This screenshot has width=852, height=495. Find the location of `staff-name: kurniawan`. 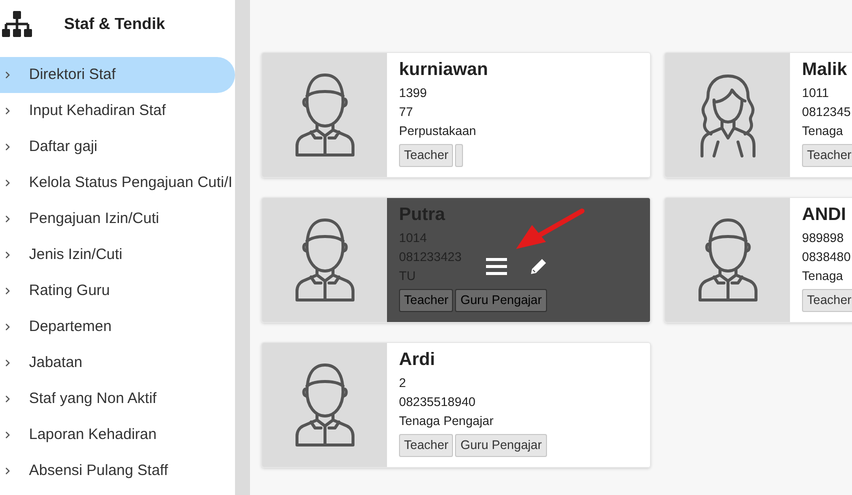

staff-name: kurniawan is located at coordinates (444, 69).